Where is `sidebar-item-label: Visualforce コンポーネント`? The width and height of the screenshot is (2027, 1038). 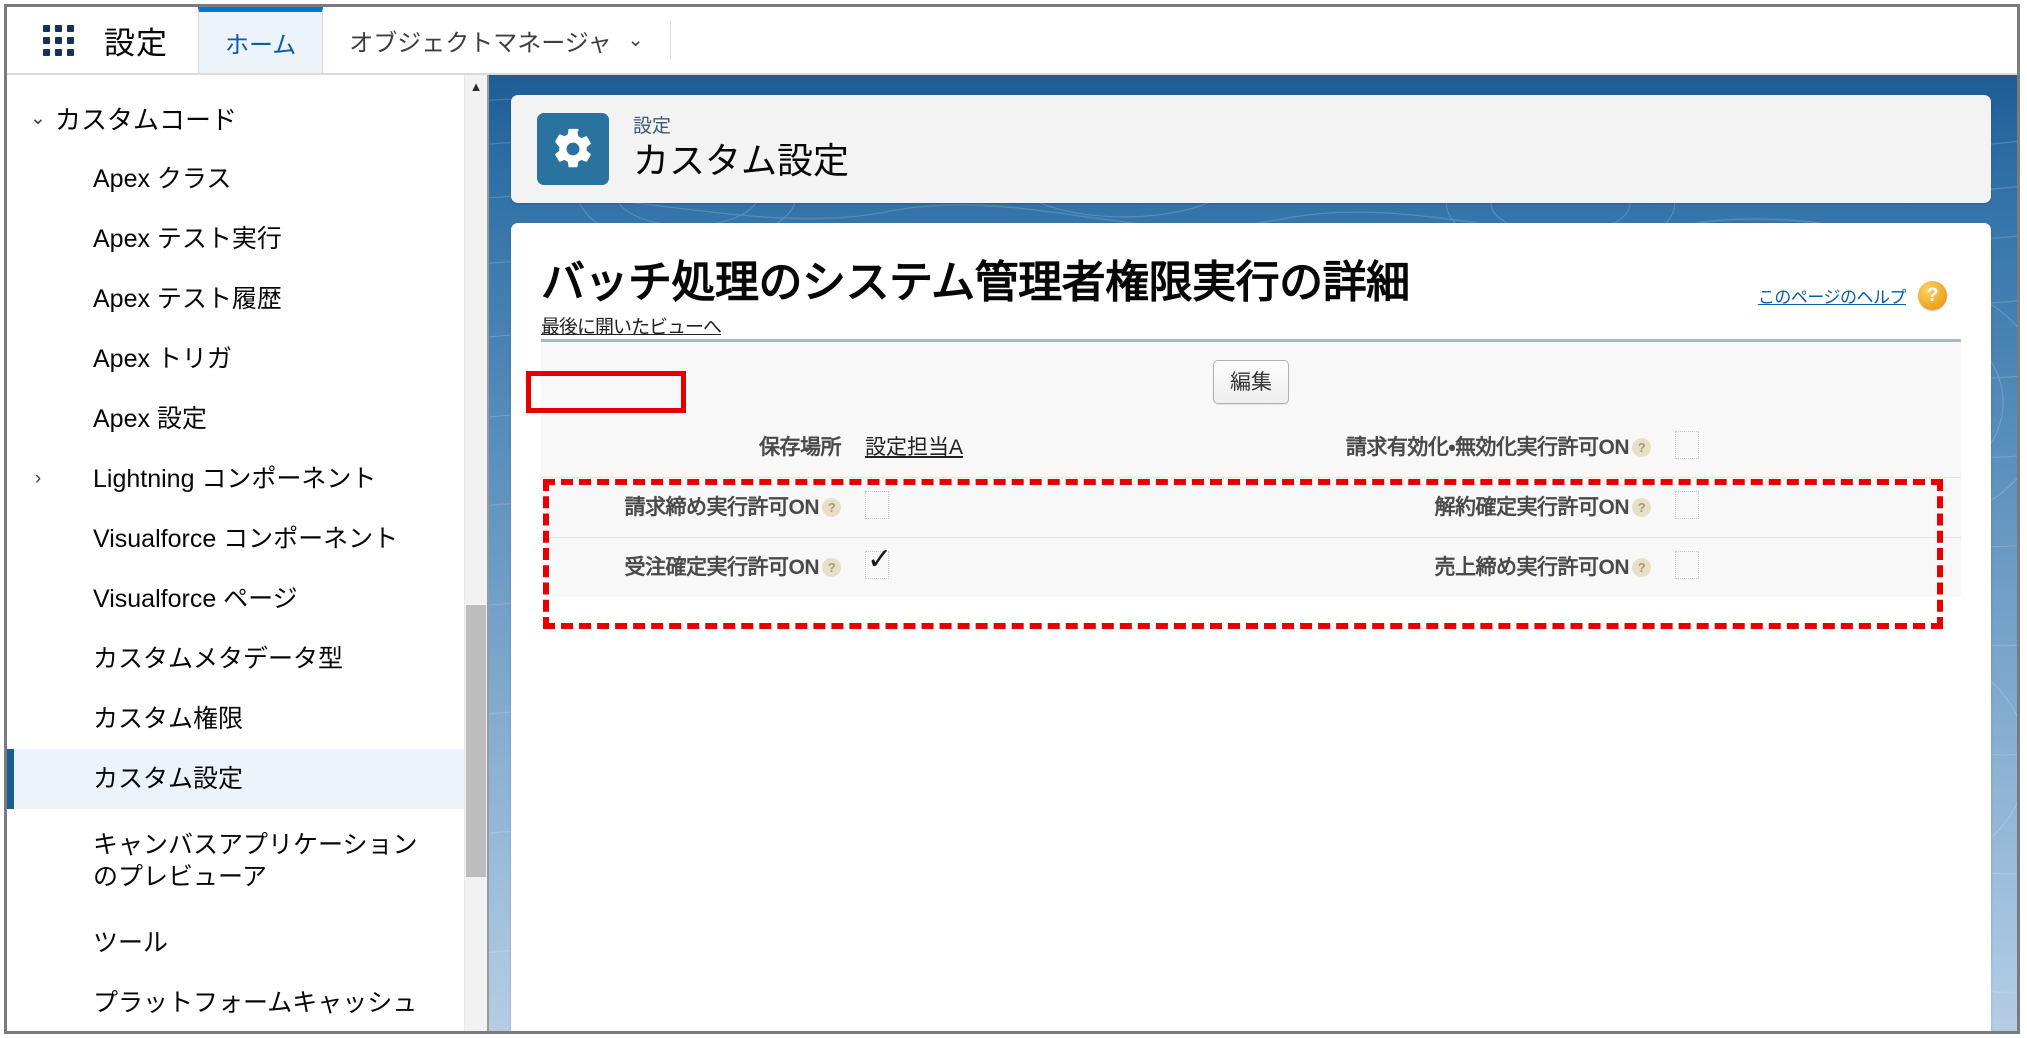
sidebar-item-label: Visualforce コンポーネント is located at coordinates (246, 538).